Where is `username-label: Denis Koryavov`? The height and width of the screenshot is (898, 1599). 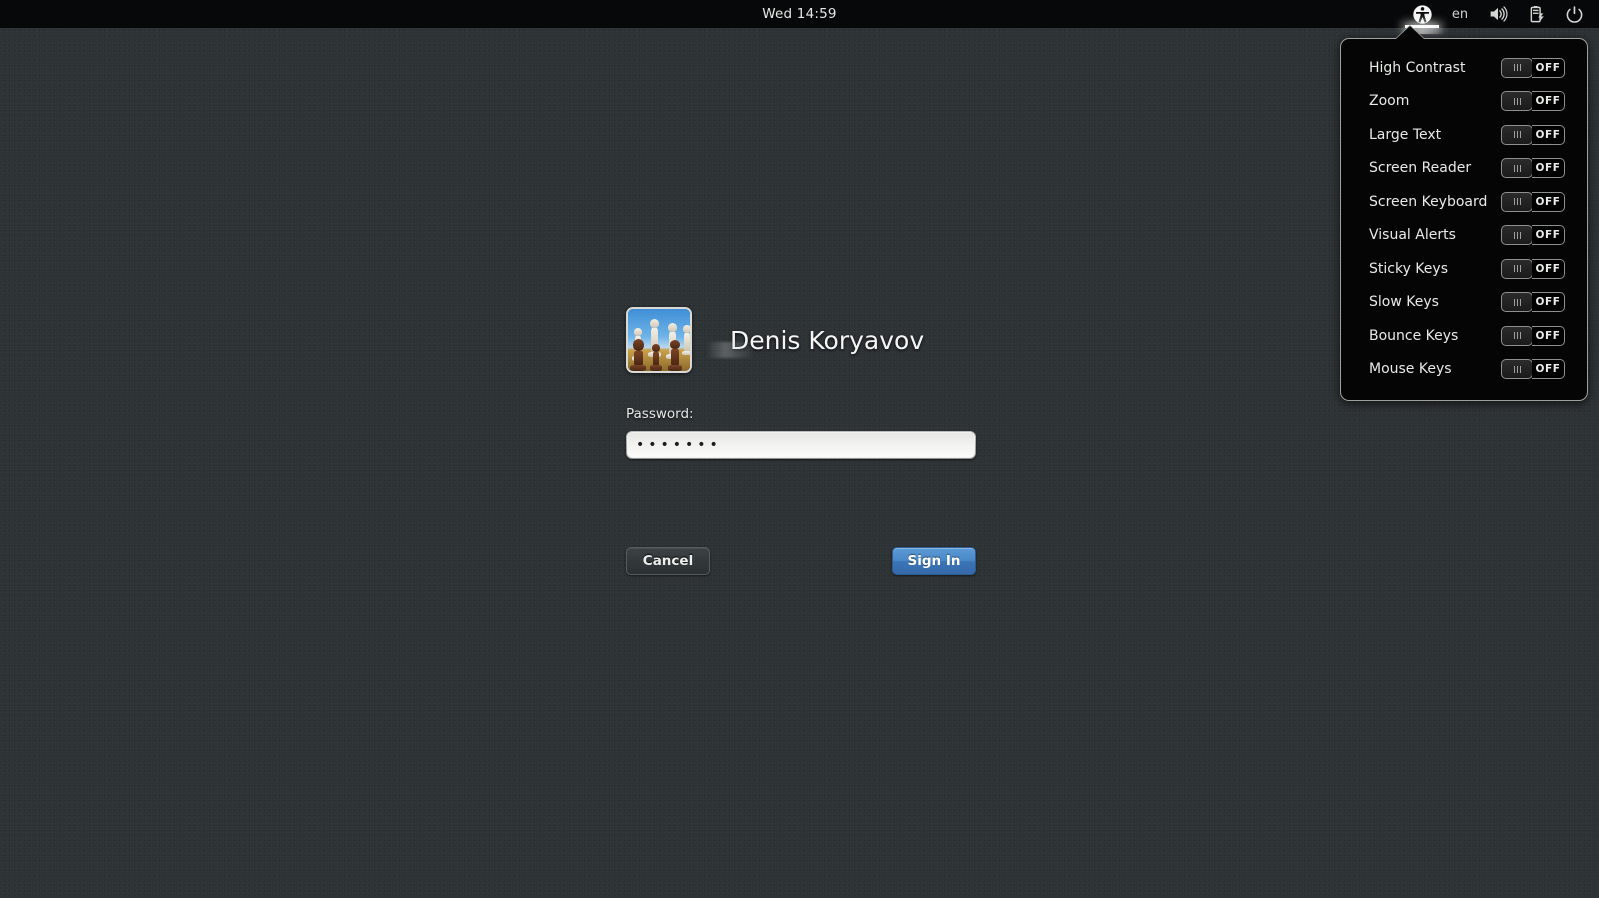 username-label: Denis Koryavov is located at coordinates (827, 340).